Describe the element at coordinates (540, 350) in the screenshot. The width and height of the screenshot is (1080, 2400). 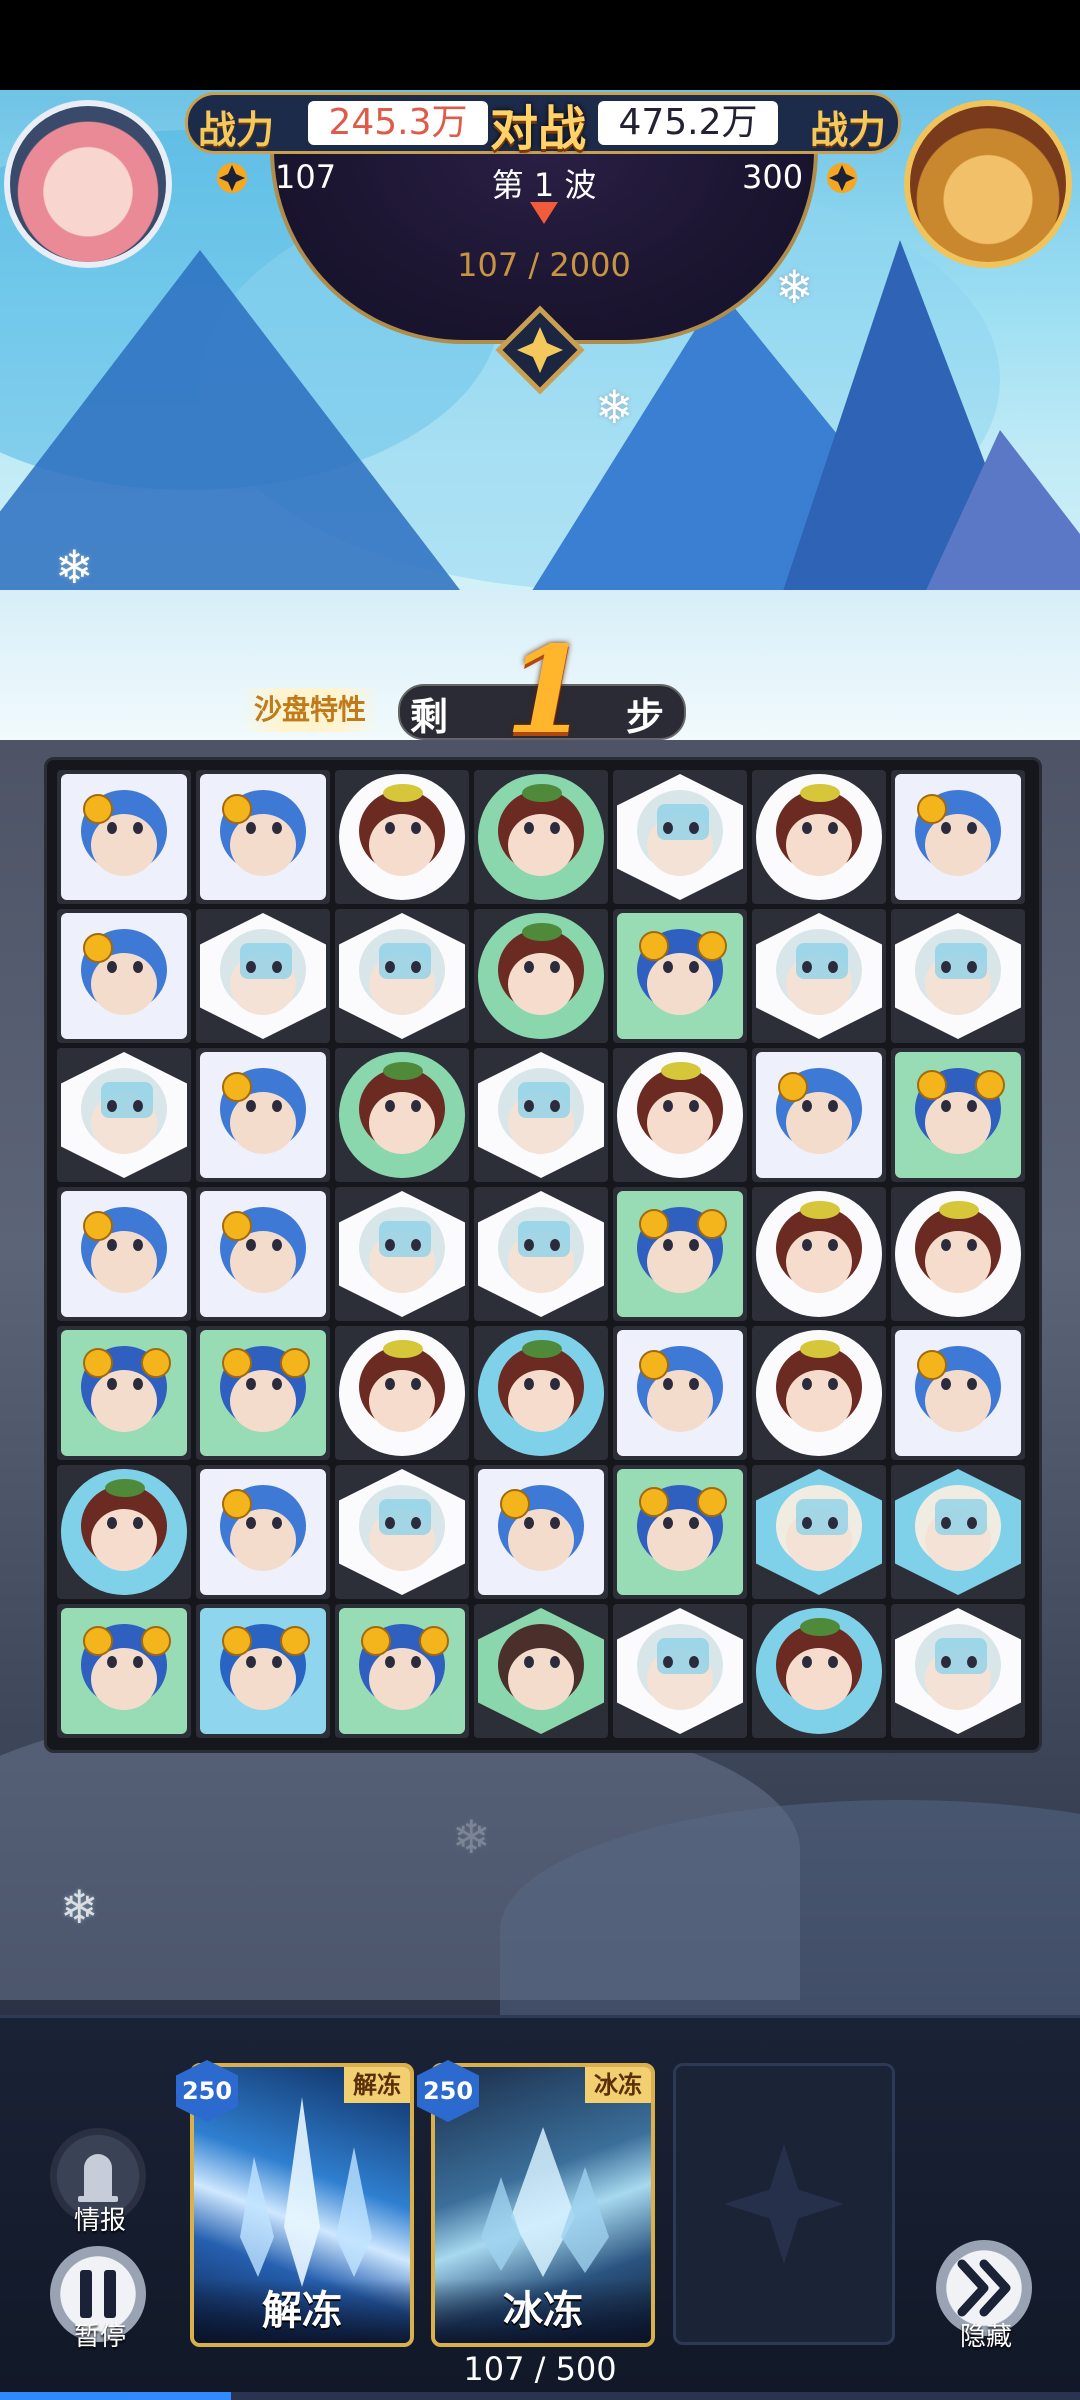
I see `diamond-emblem-icon` at that location.